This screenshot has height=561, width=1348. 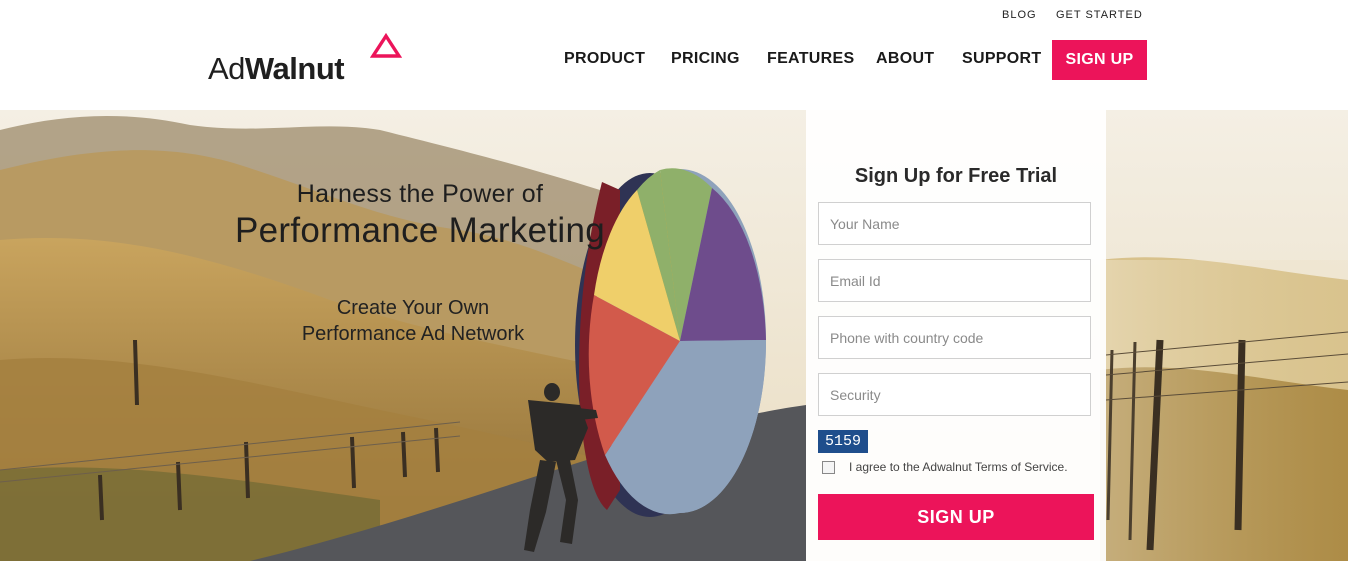 What do you see at coordinates (954, 280) in the screenshot?
I see `email-input` at bounding box center [954, 280].